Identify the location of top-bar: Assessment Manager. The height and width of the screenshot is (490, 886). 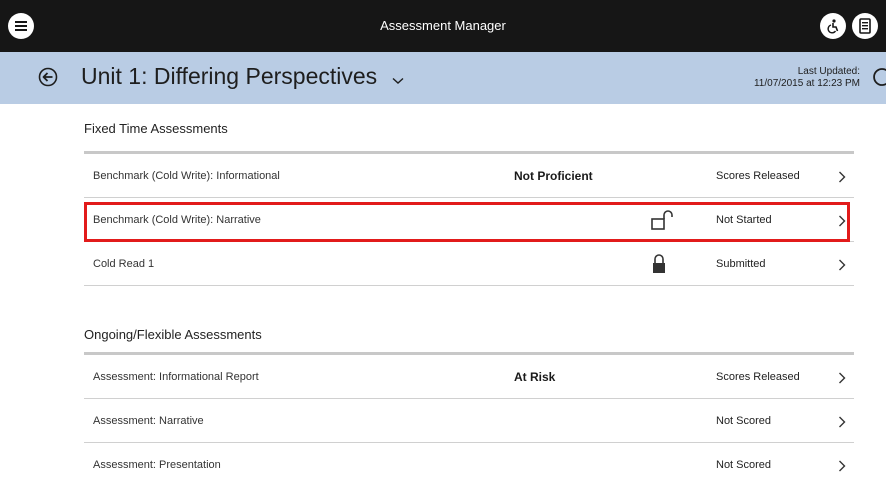
(443, 26).